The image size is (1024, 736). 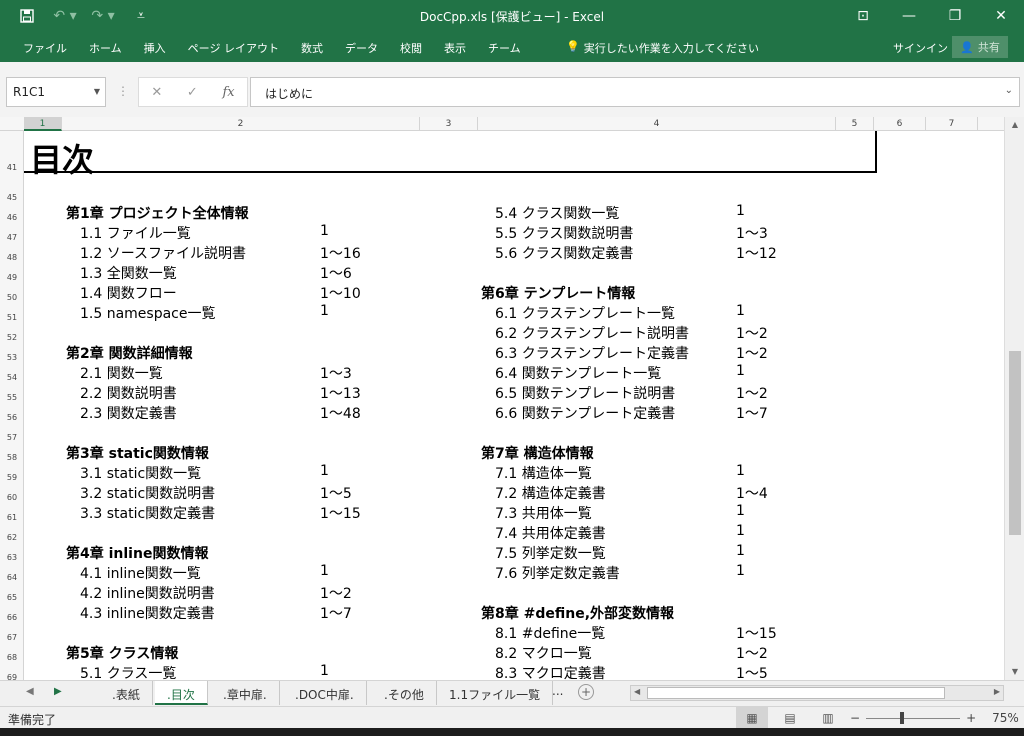 I want to click on toc-right-entry: 7.5 列挙定数一覧, so click(x=550, y=553).